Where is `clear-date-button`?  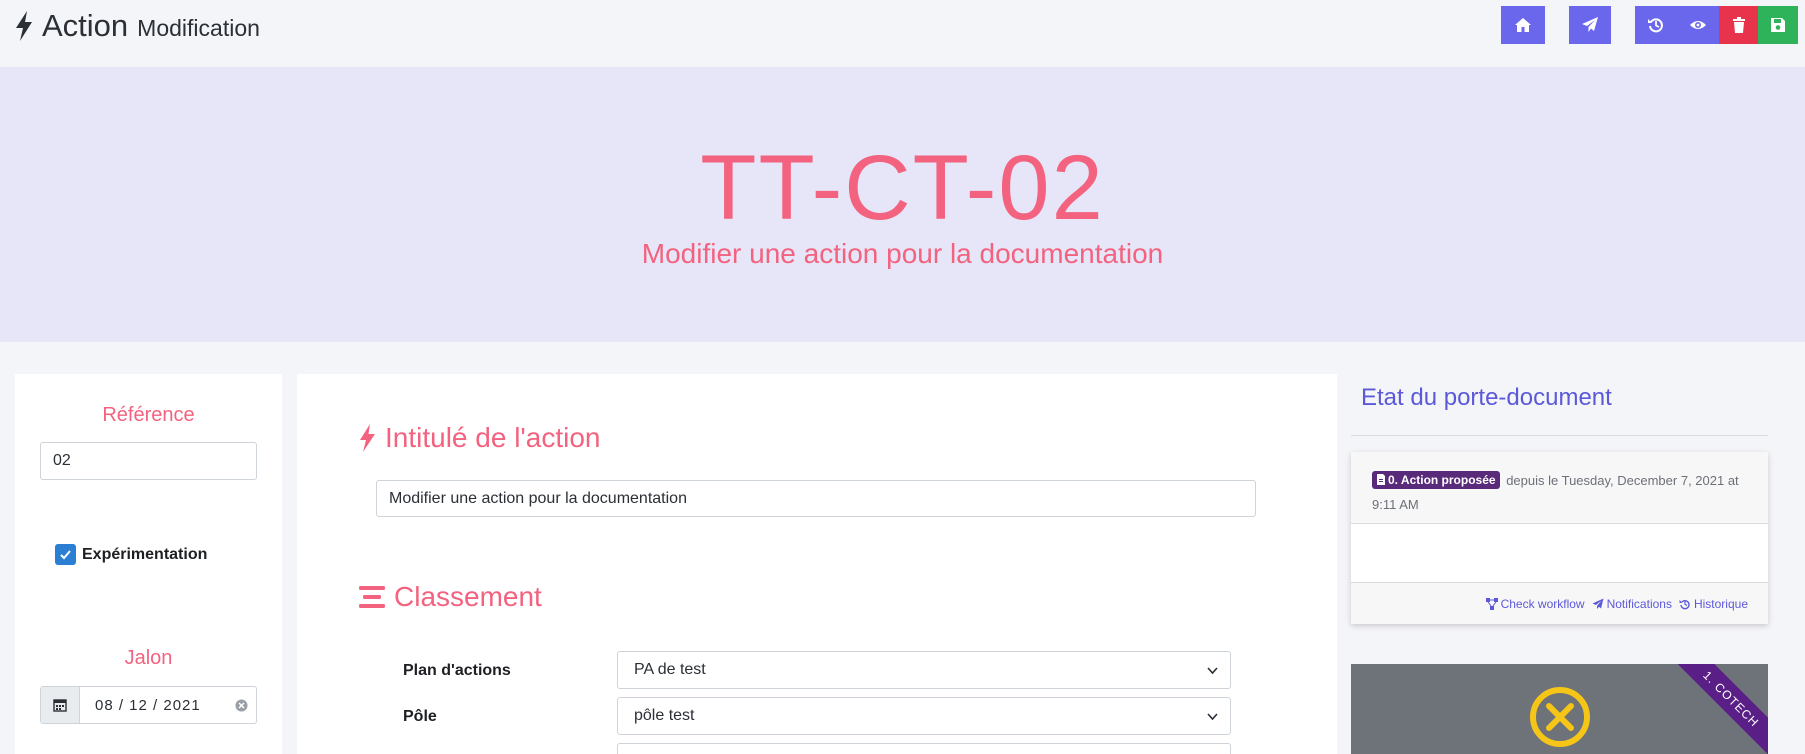 clear-date-button is located at coordinates (241, 705).